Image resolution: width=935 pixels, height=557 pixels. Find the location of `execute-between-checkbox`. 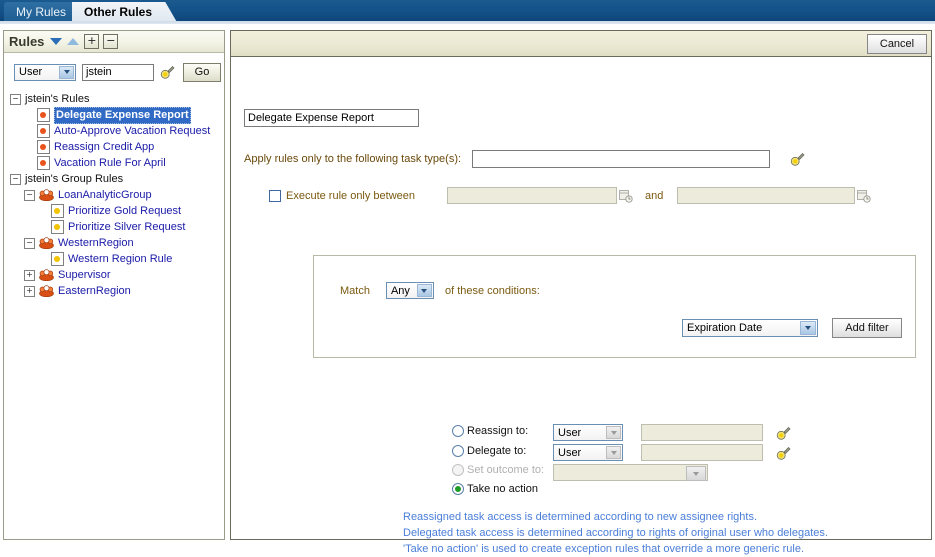

execute-between-checkbox is located at coordinates (275, 195).